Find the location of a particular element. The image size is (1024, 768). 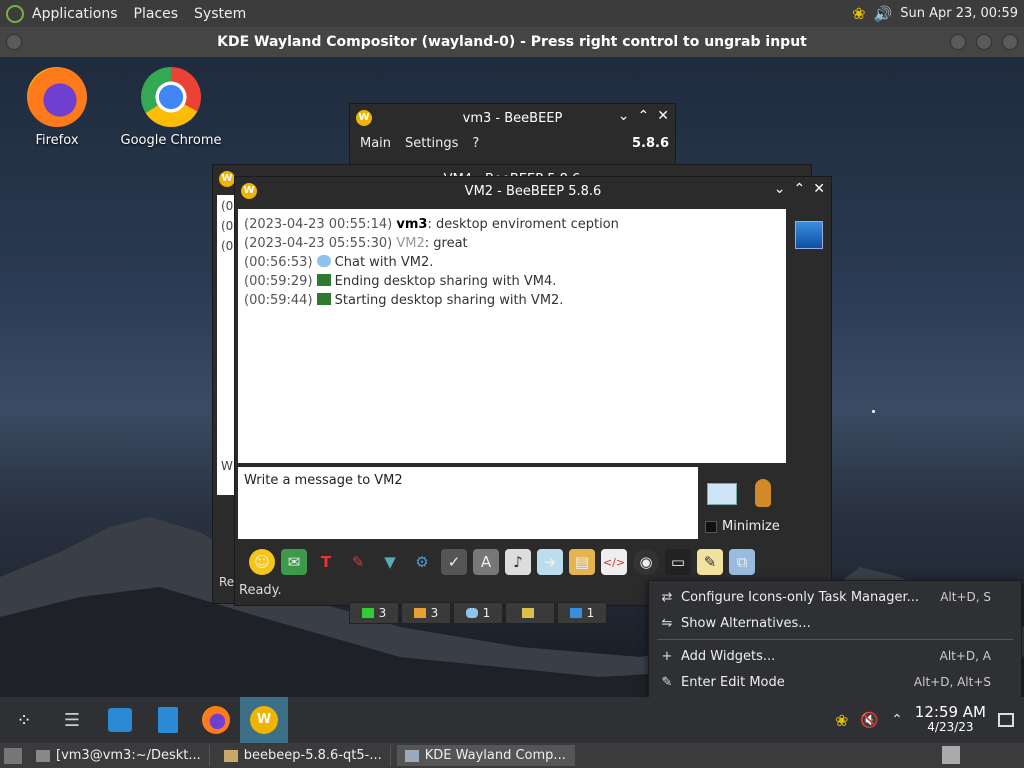

vm2-titlebar: W VM2 - BeeBEEP 5.8.6 ⌄ ⌃ ✕ is located at coordinates (533, 191).